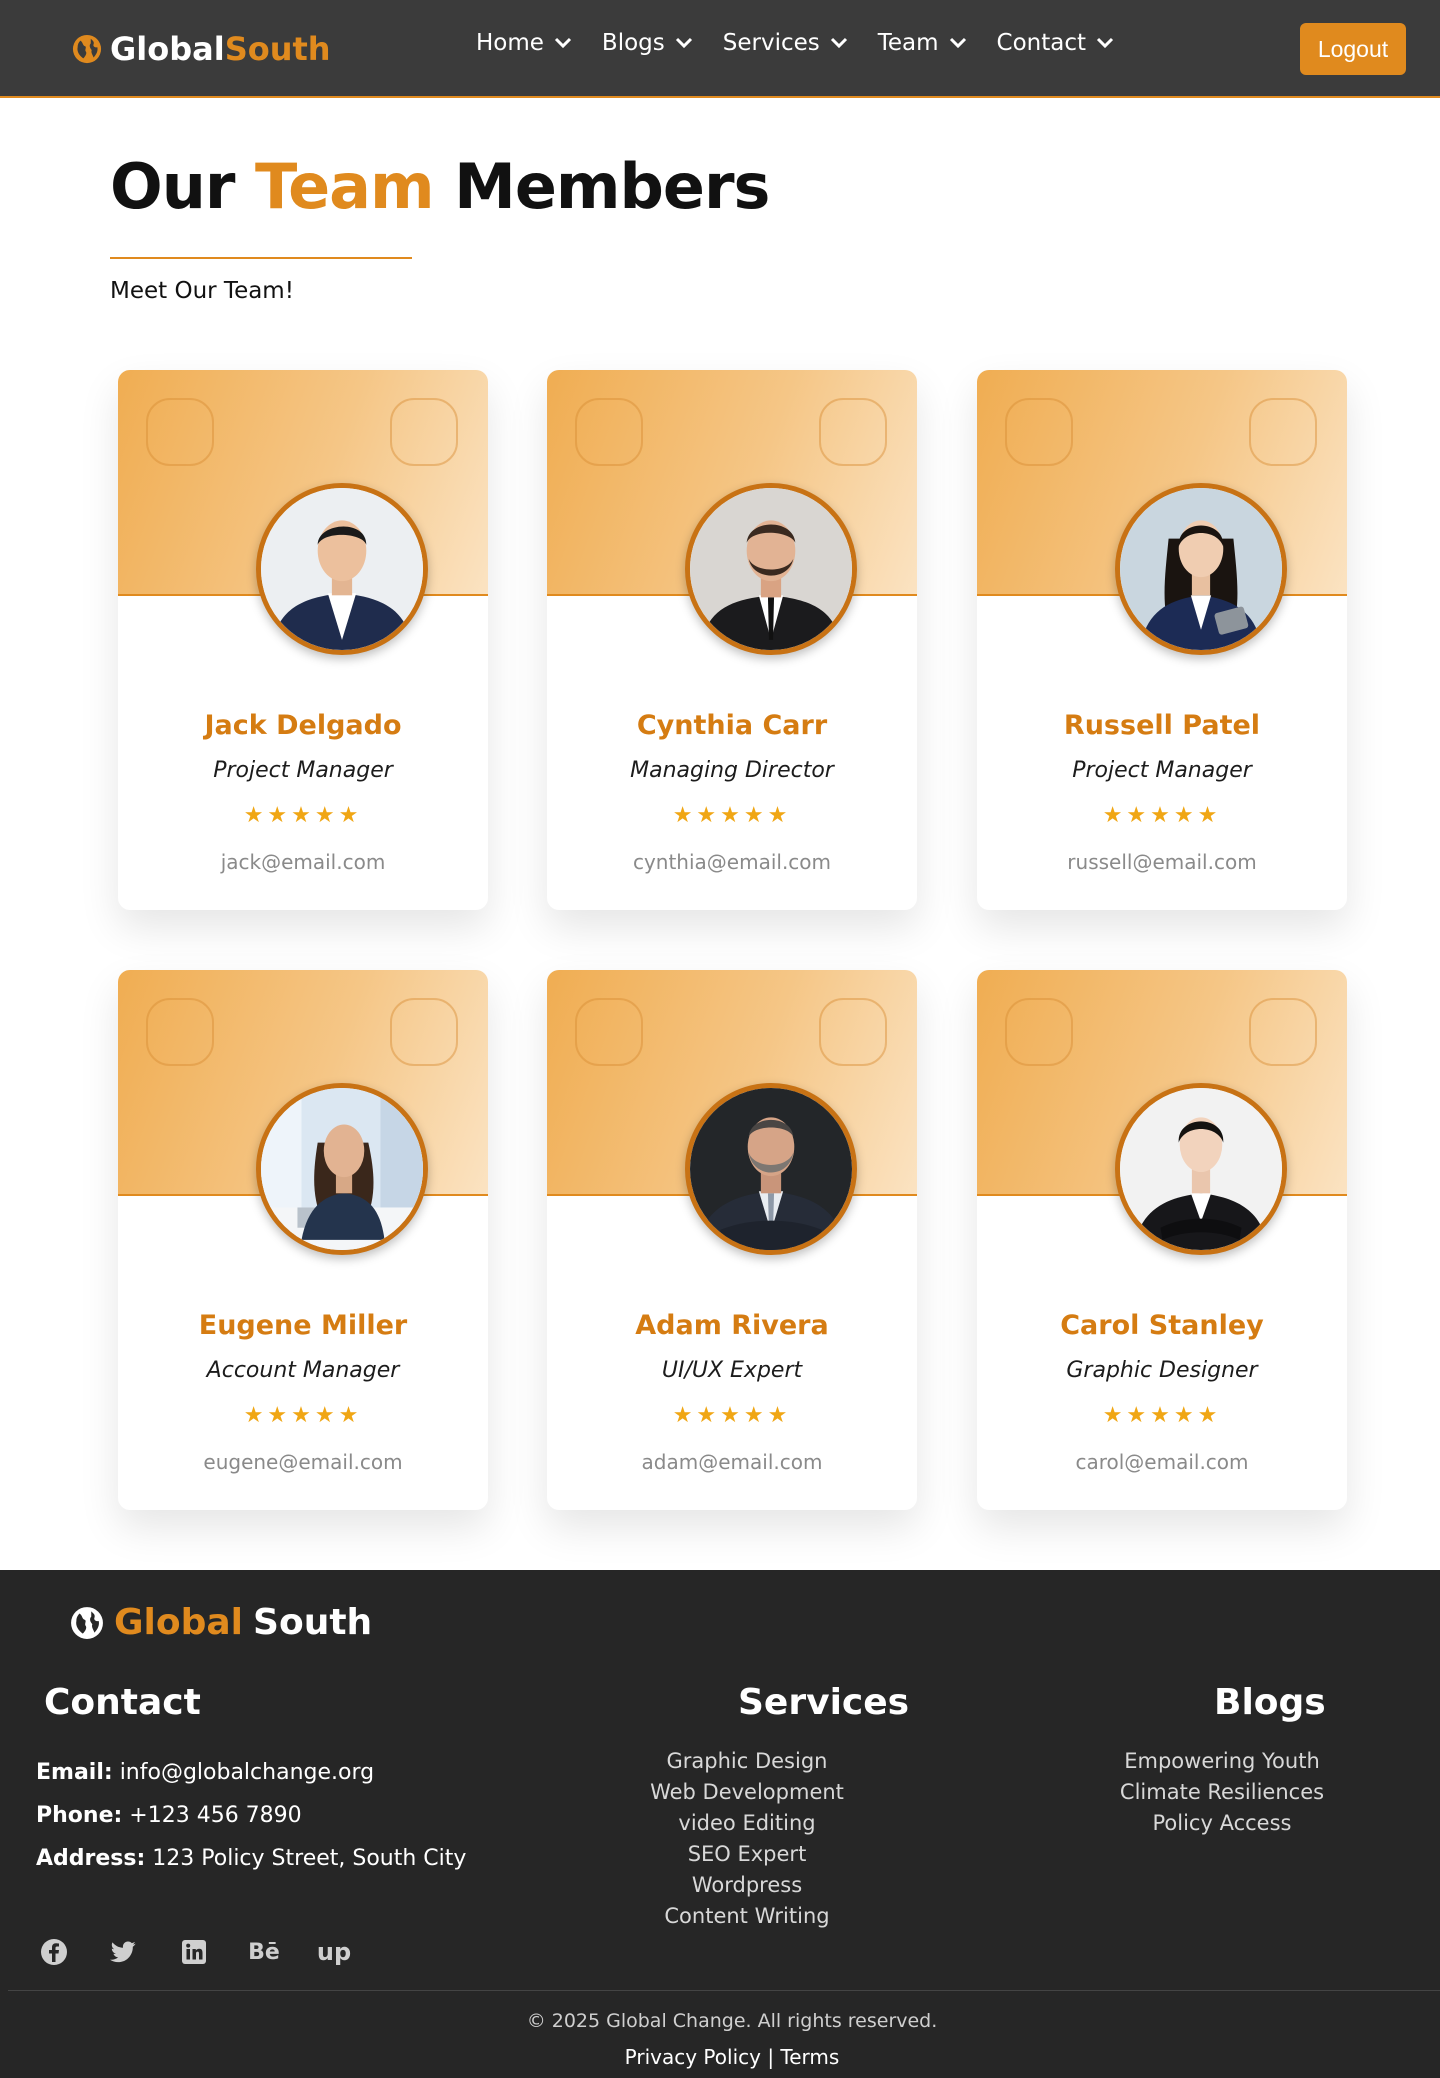 The width and height of the screenshot is (1440, 2078). I want to click on address-label: Address:, so click(91, 1858).